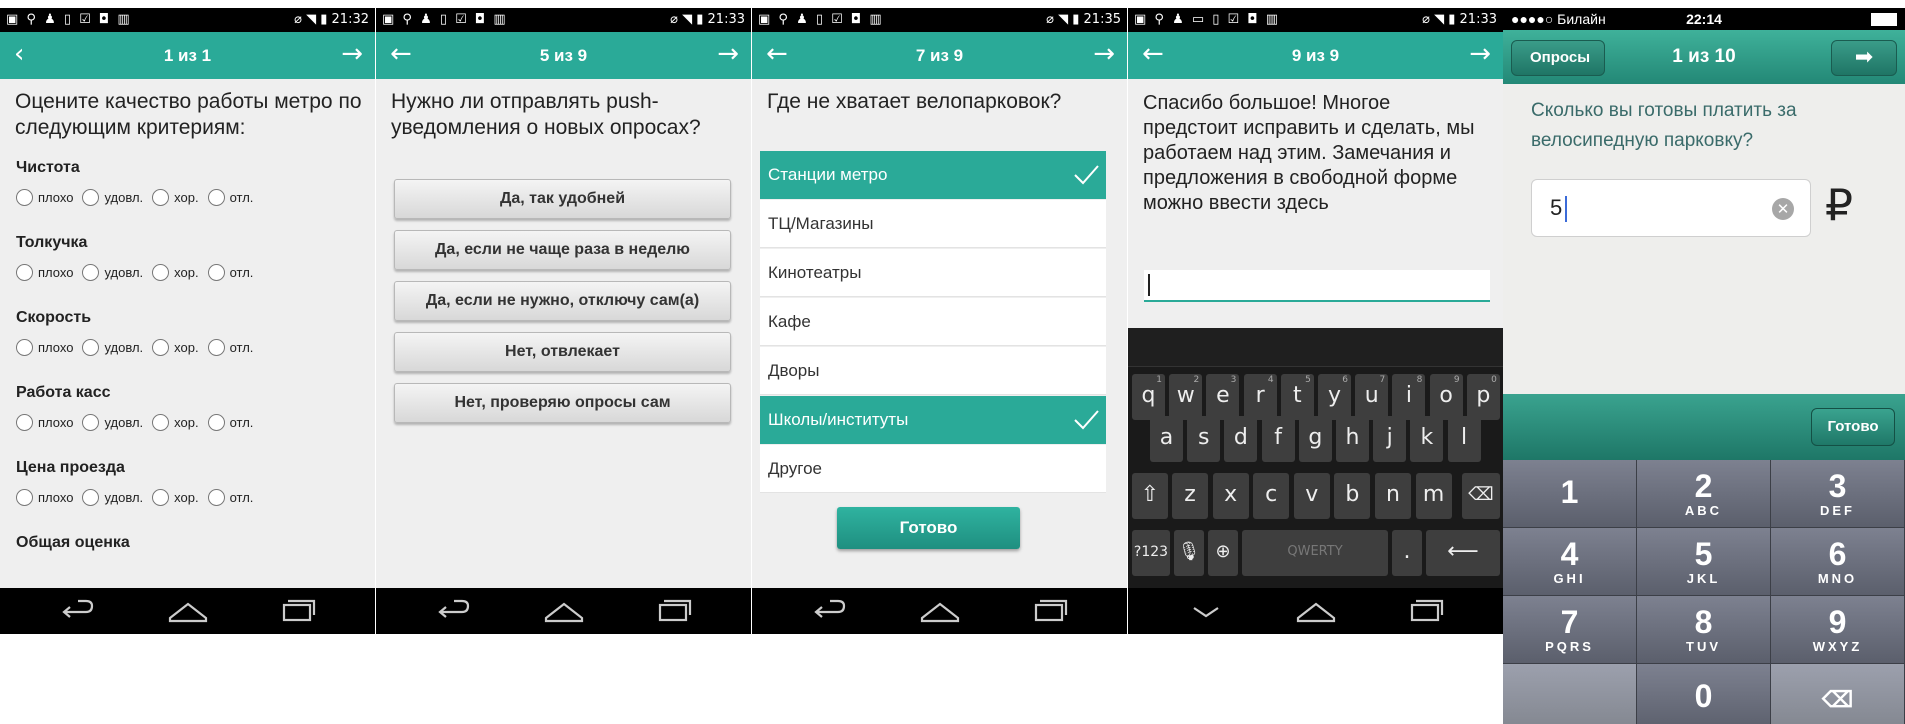 The height and width of the screenshot is (724, 1905). Describe the element at coordinates (1864, 58) in the screenshot. I see `arrow-right-icon: ➡` at that location.